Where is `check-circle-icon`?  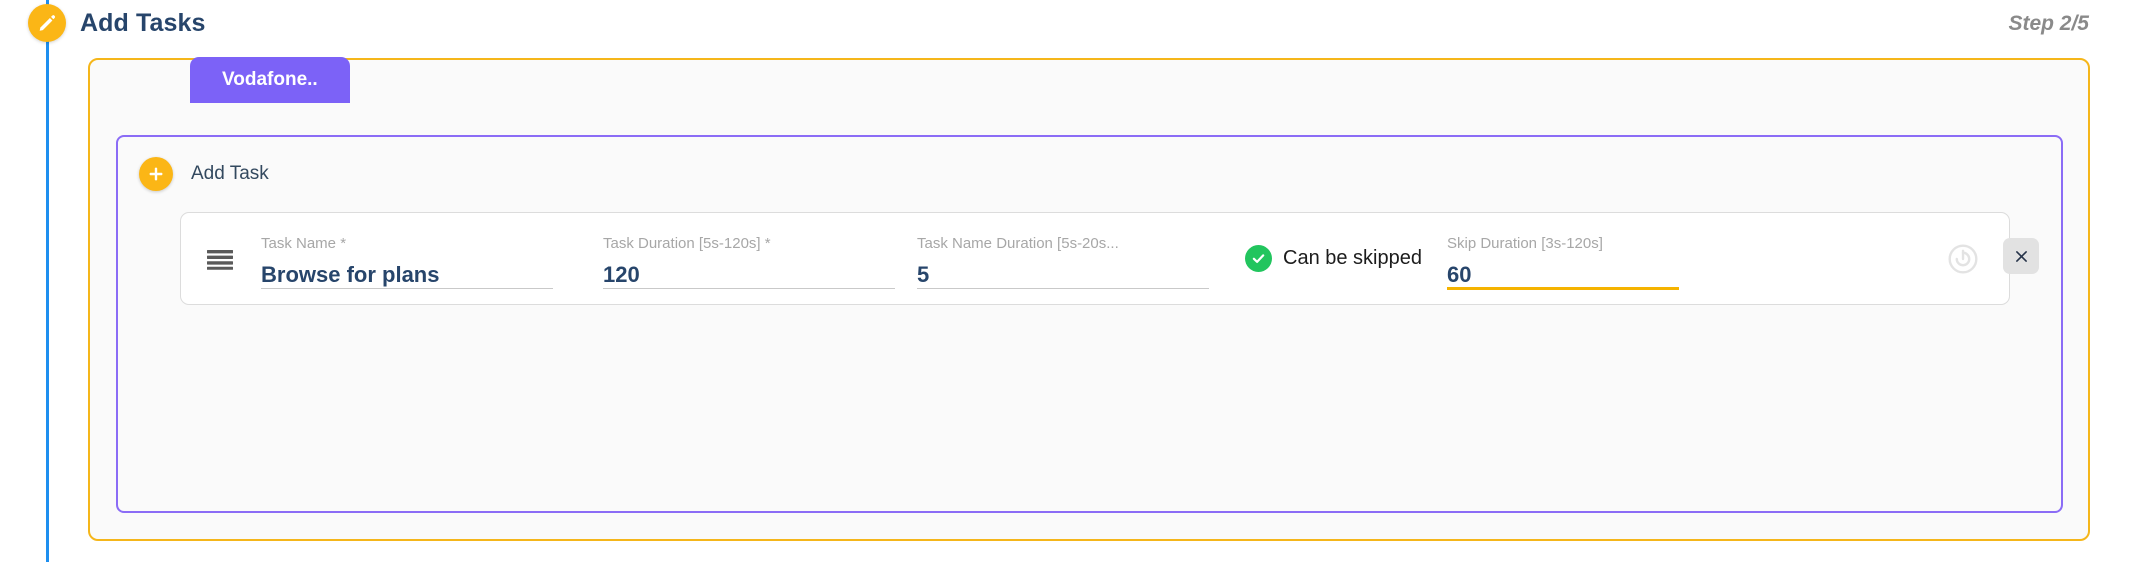
check-circle-icon is located at coordinates (1258, 258).